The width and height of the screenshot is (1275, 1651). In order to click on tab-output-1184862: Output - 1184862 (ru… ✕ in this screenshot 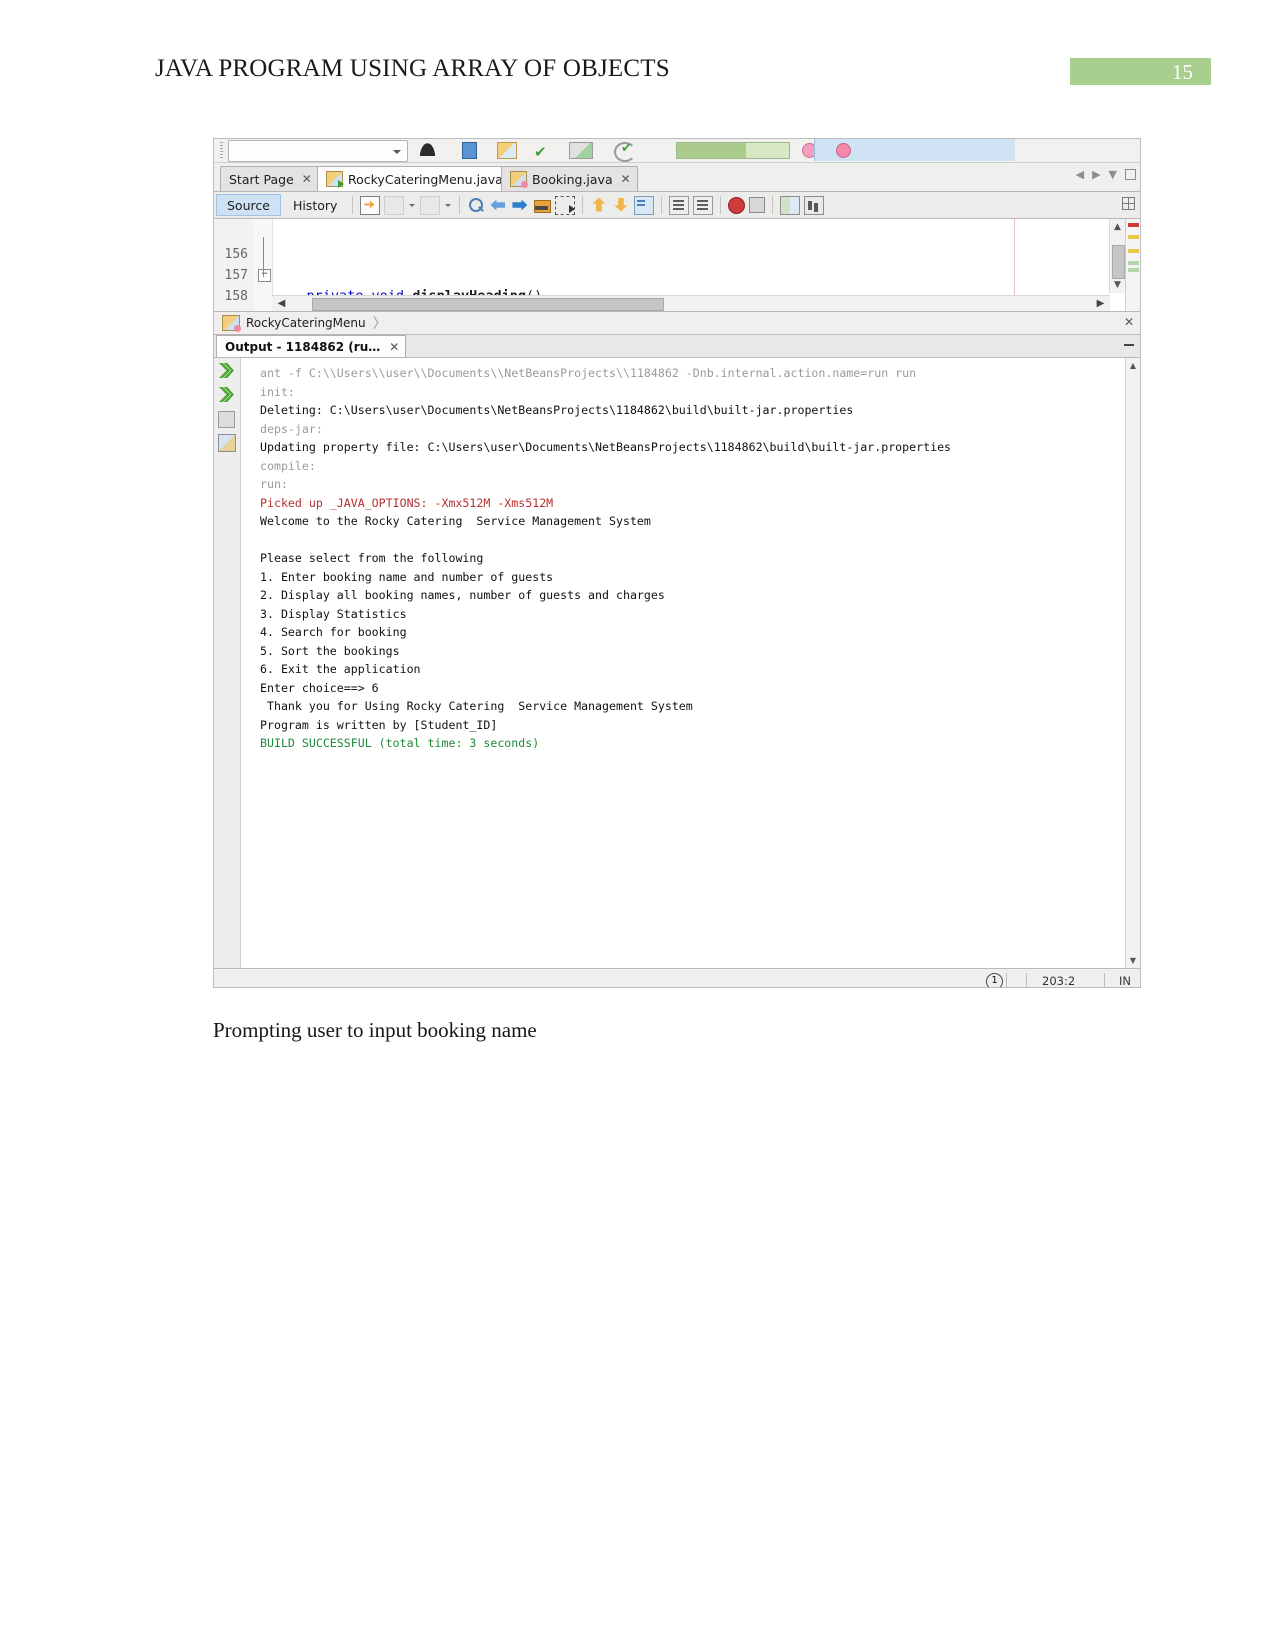, I will do `click(311, 346)`.